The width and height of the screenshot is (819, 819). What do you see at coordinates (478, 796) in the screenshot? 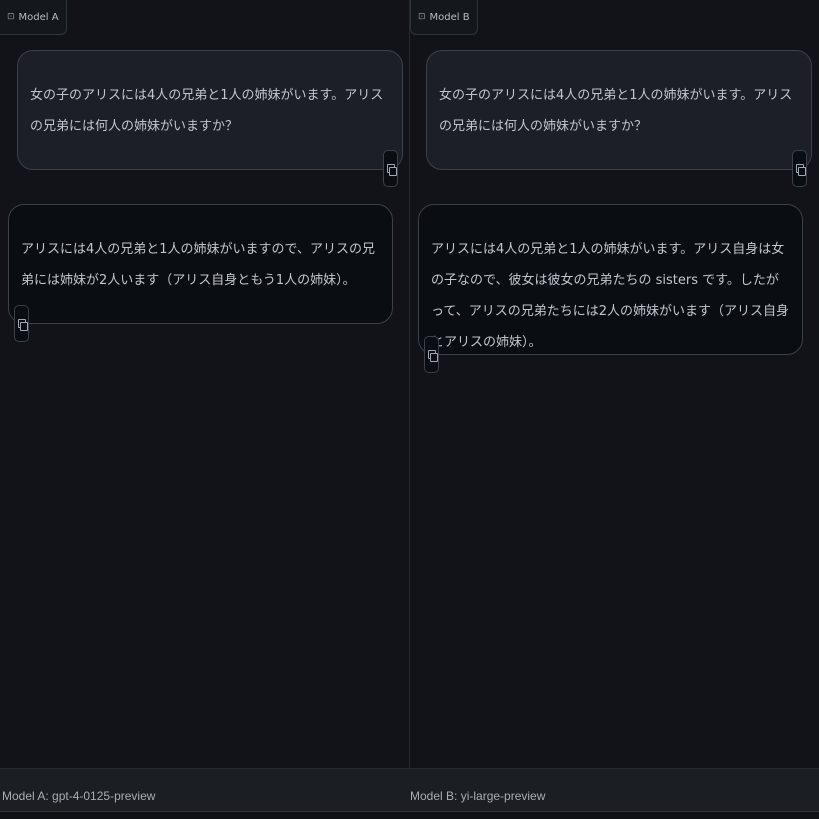
I see `model-b-name: Model B: yi-large-preview` at bounding box center [478, 796].